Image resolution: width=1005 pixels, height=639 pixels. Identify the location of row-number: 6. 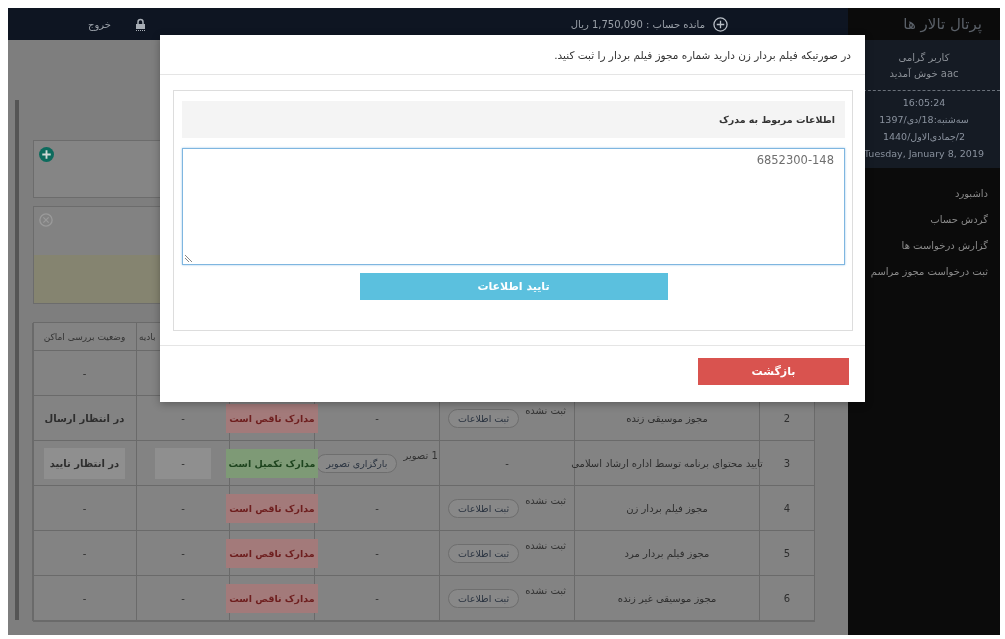
(787, 598).